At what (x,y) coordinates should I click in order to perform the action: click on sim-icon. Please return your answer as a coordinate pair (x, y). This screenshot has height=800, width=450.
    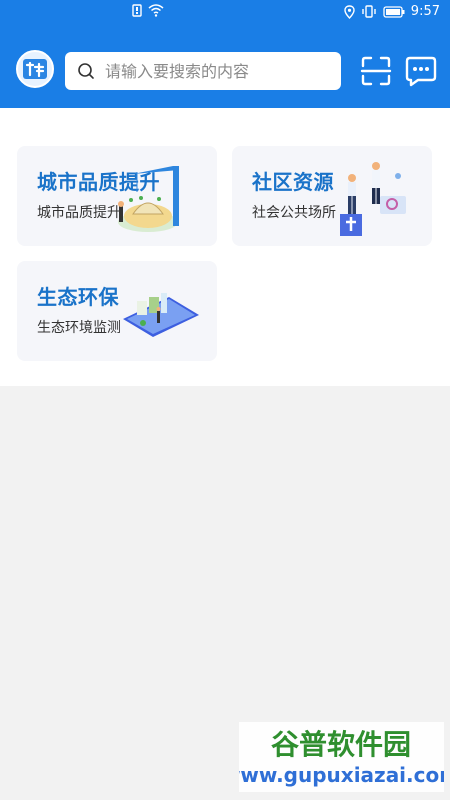
    Looking at the image, I should click on (137, 10).